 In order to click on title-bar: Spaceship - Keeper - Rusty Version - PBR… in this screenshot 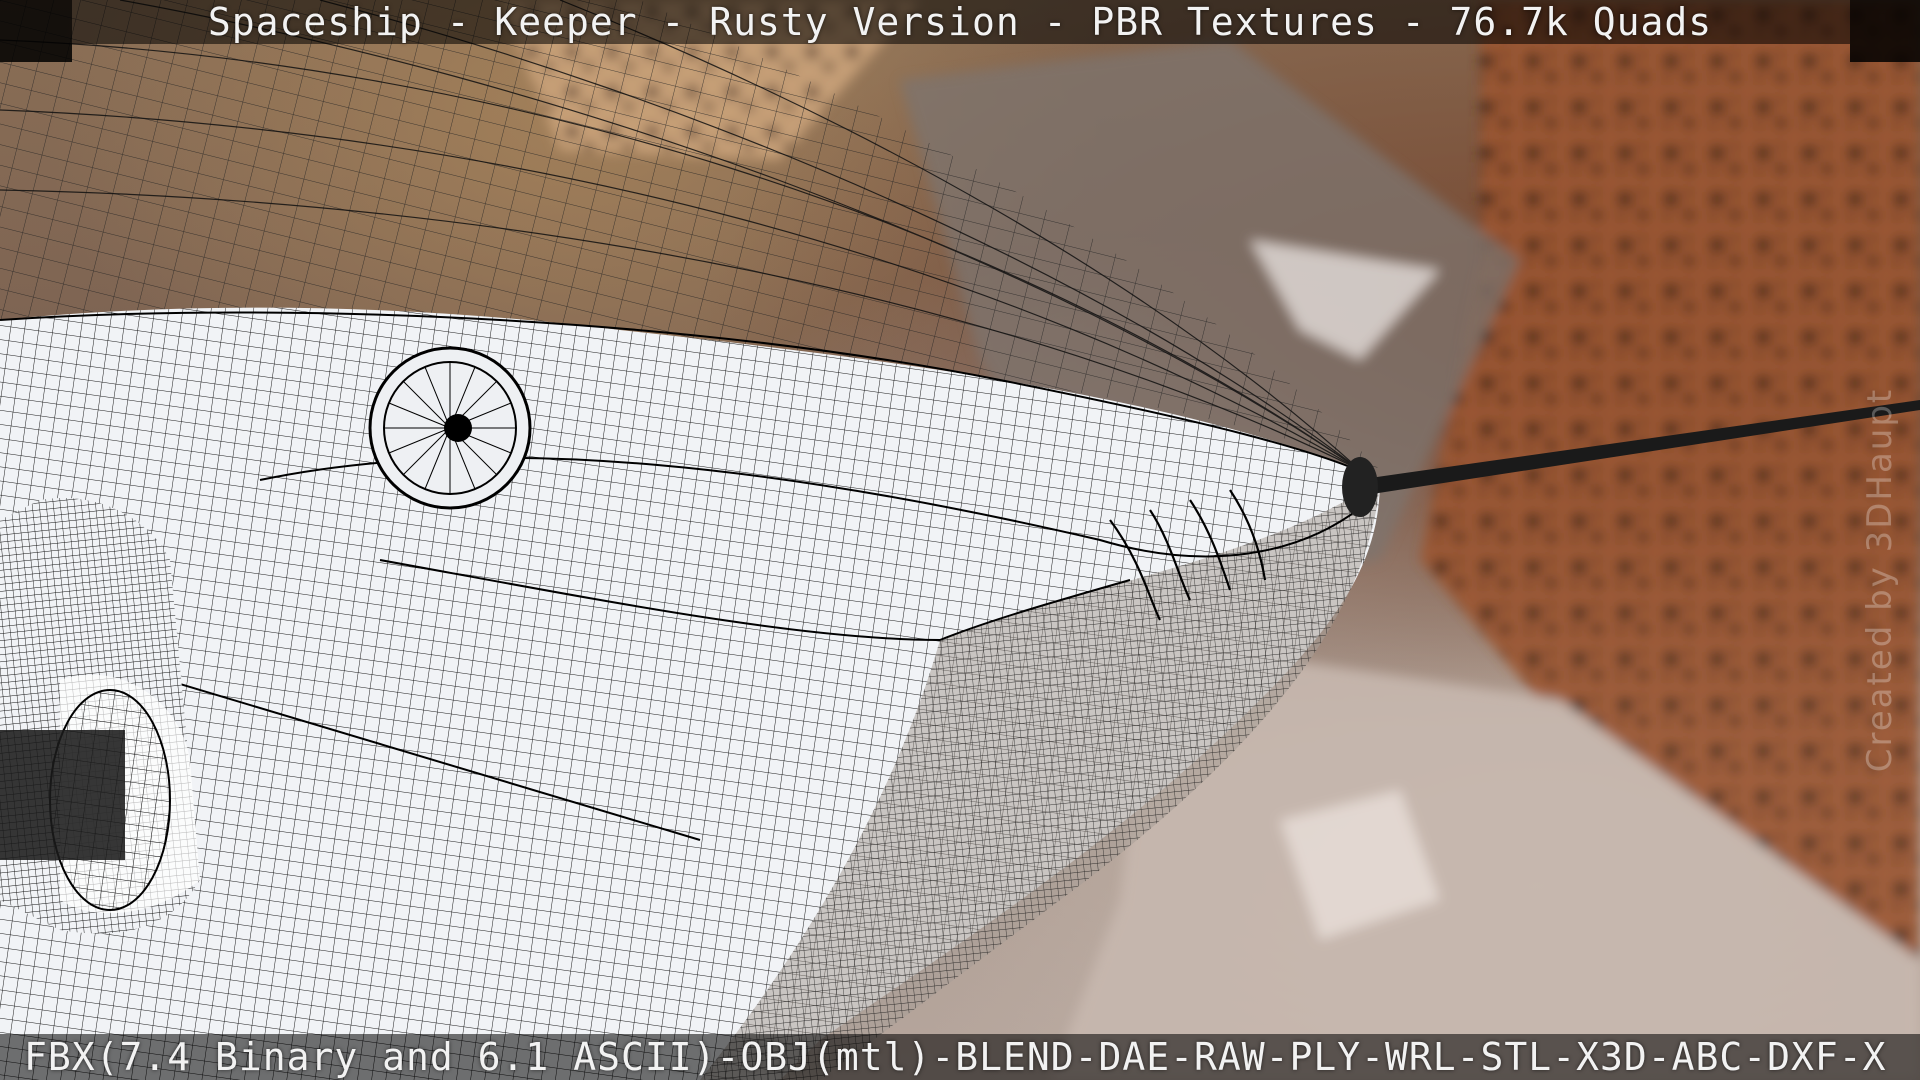, I will do `click(960, 31)`.